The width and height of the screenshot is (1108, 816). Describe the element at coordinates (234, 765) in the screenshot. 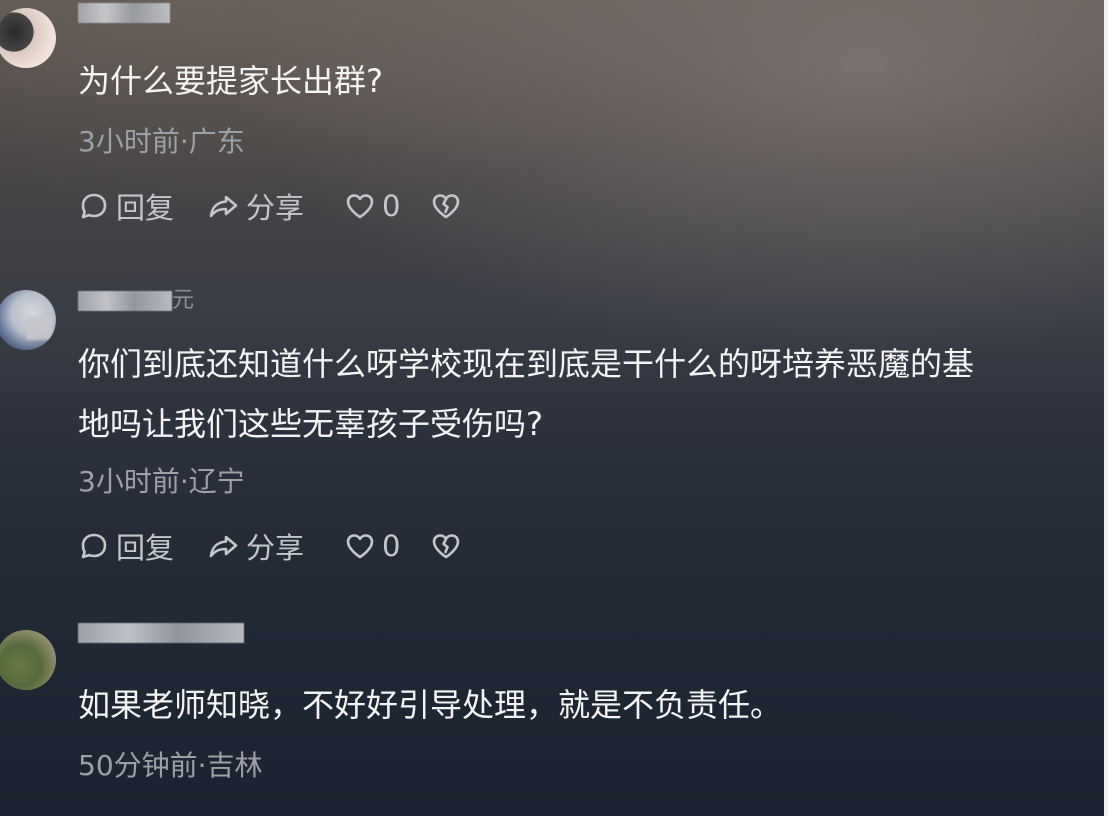

I see `comment-location: 吉林` at that location.